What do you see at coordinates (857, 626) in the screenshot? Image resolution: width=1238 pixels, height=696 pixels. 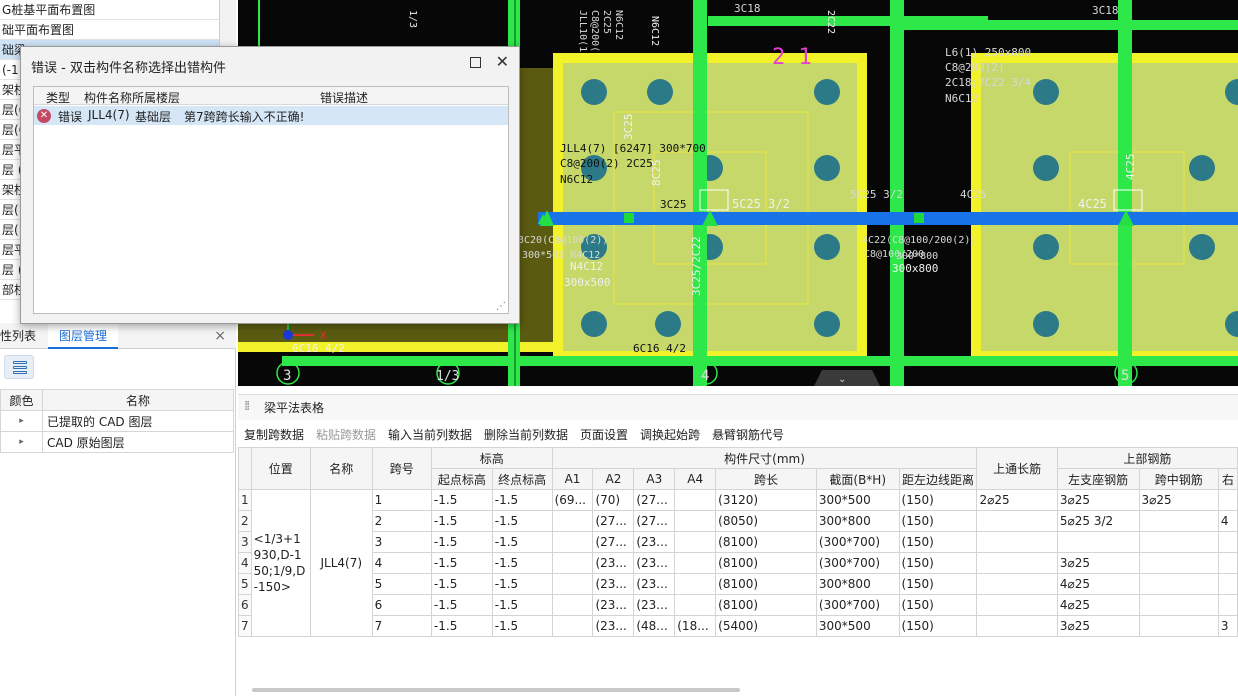 I see `section-cell: 300*500` at bounding box center [857, 626].